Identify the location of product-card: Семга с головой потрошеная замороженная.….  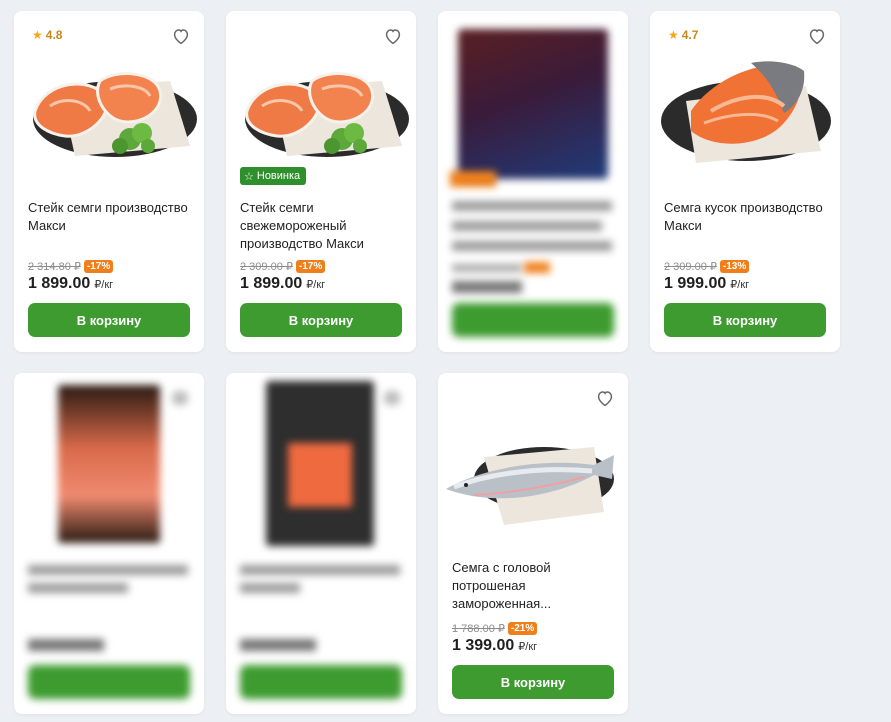
(533, 543).